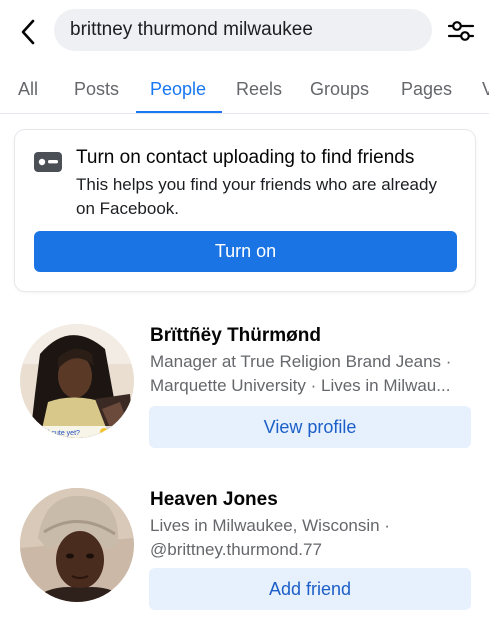  I want to click on search-tabs: All Posts People Reels Groups Pages V, so click(244, 89).